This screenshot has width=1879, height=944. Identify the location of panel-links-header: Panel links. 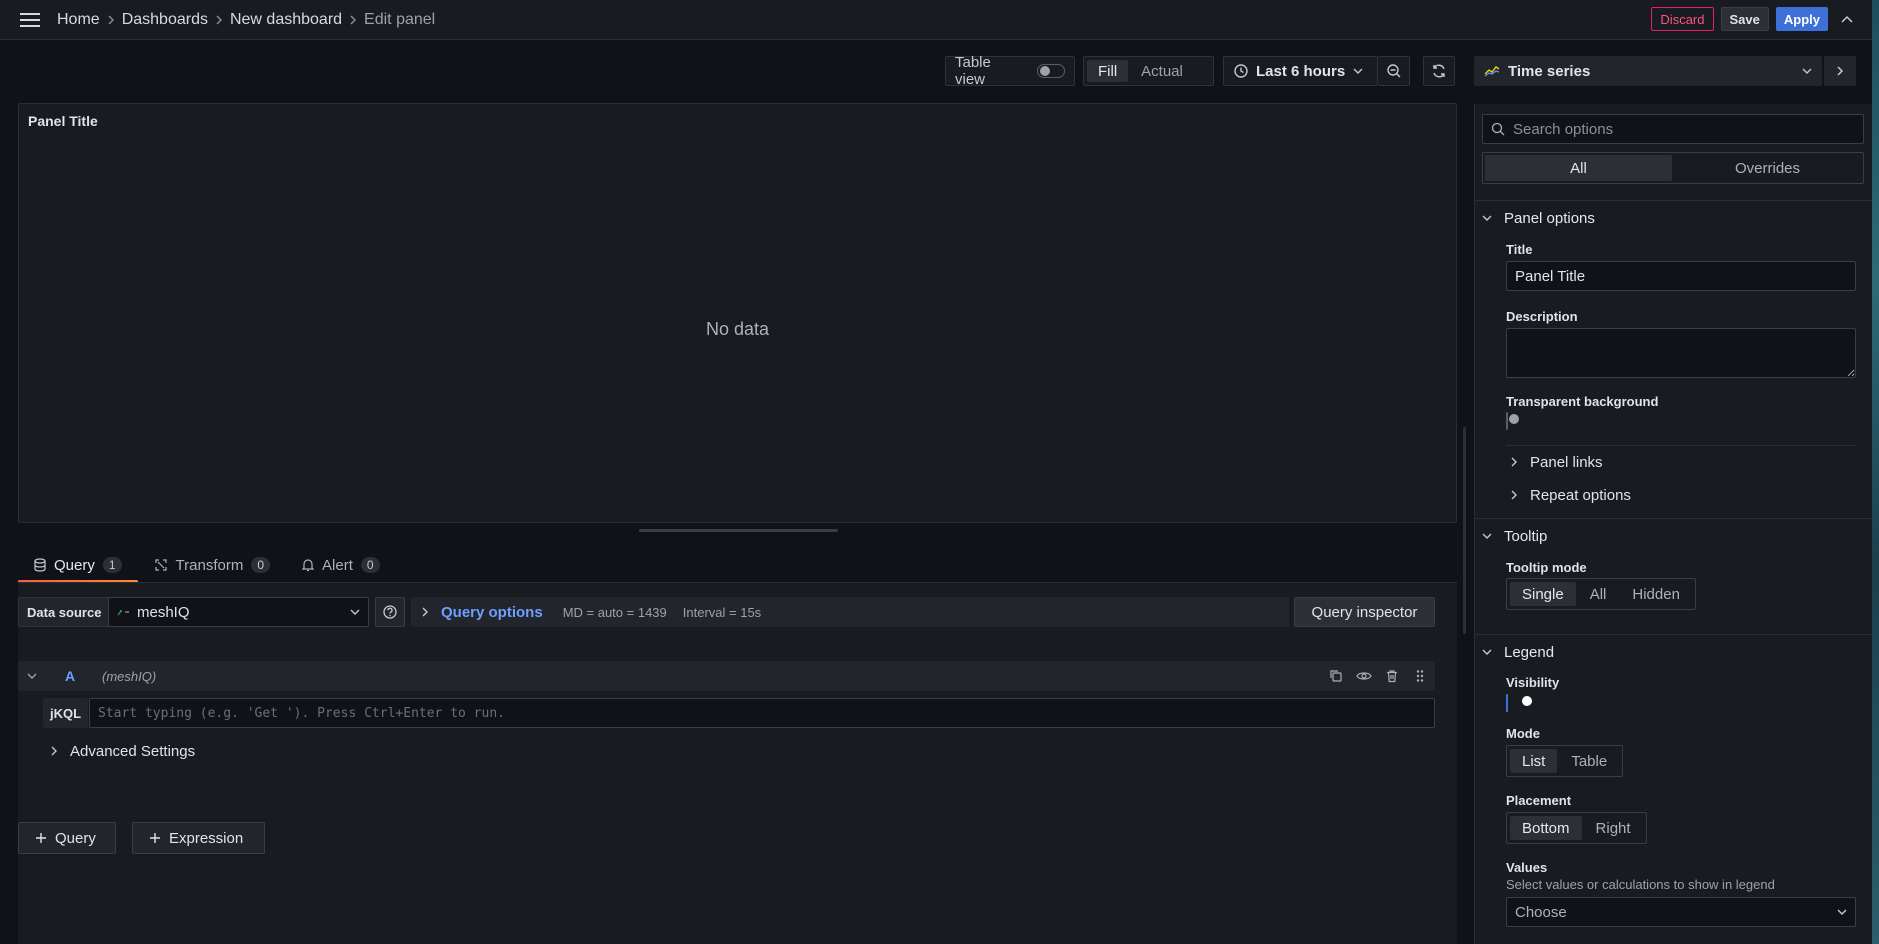
(1556, 462).